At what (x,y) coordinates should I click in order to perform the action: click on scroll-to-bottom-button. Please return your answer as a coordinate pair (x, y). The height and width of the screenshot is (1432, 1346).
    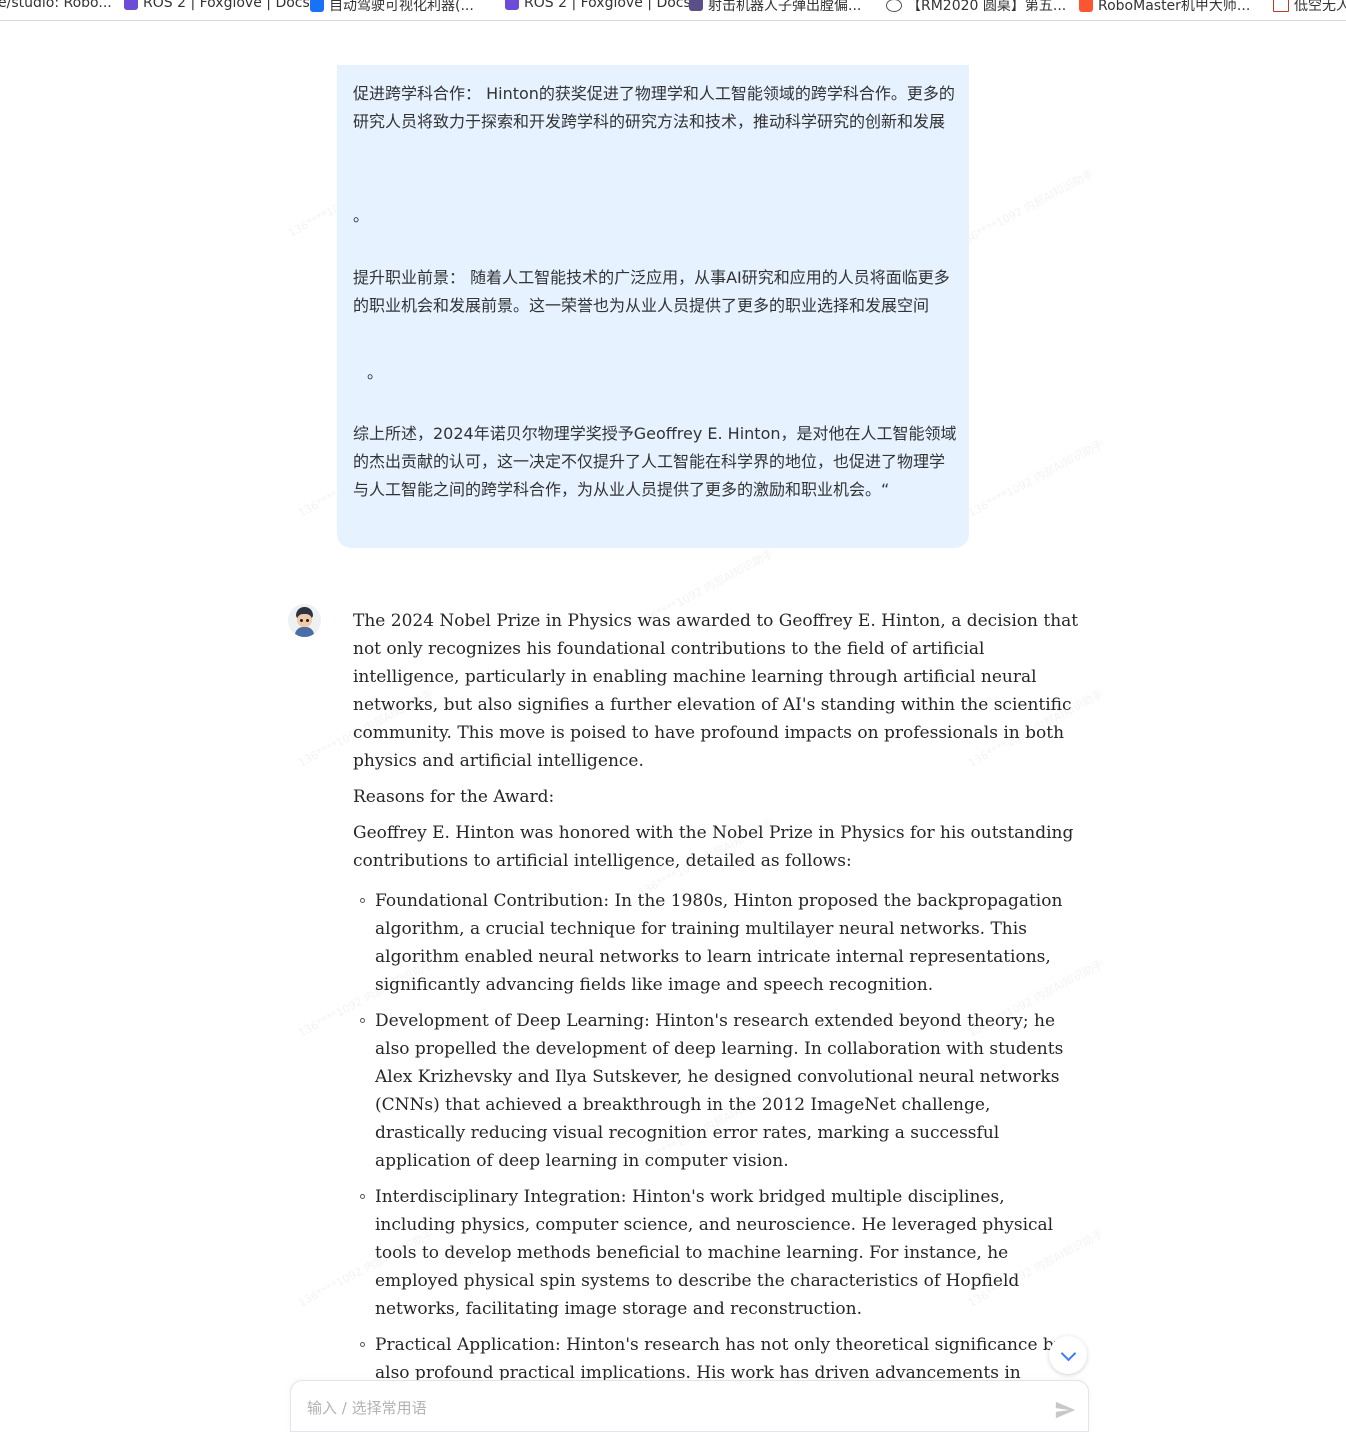
    Looking at the image, I should click on (1068, 1355).